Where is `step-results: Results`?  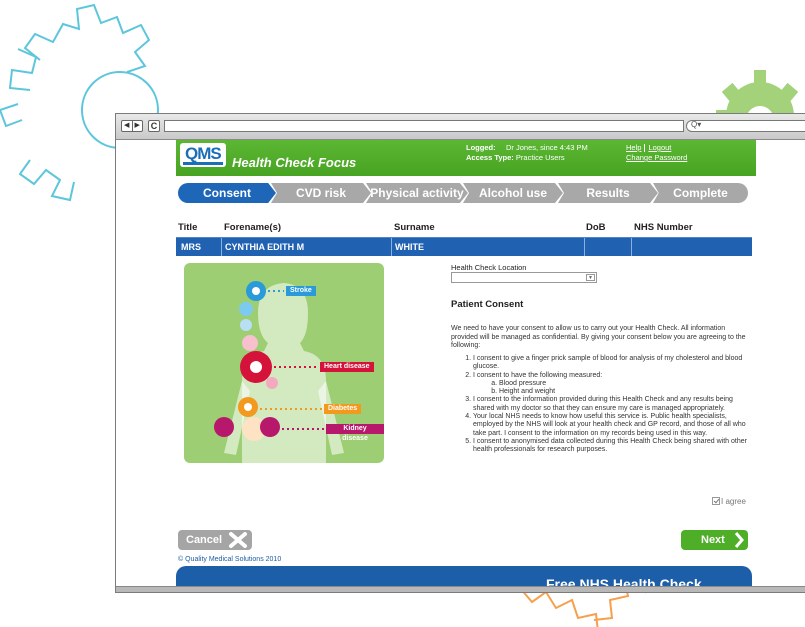
step-results: Results is located at coordinates (608, 193).